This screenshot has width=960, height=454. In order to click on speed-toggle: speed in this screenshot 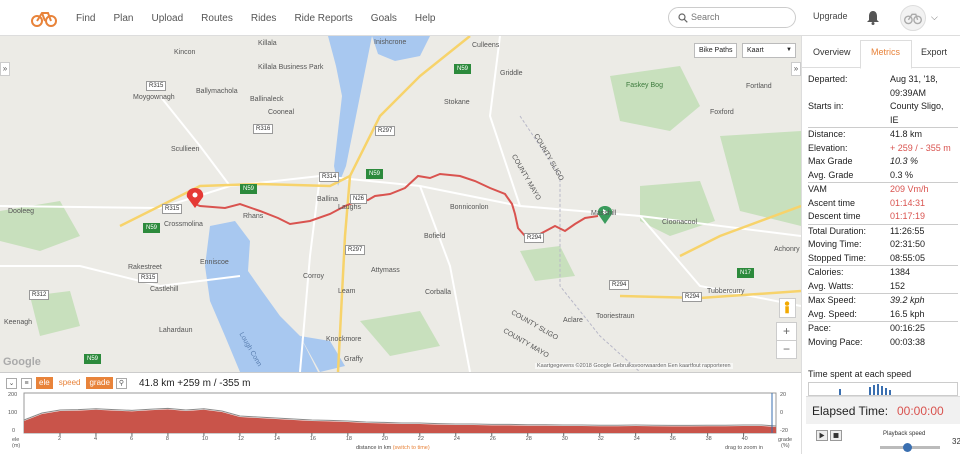, I will do `click(69, 383)`.